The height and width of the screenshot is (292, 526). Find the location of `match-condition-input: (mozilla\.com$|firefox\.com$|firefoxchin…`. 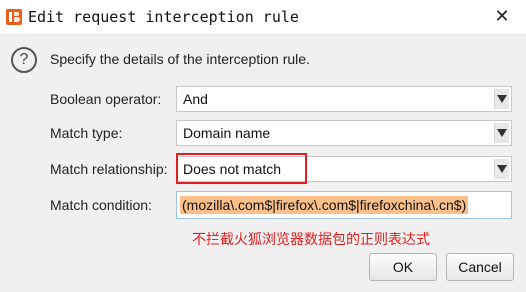

match-condition-input: (mozilla\.com$|firefox\.com$|firefoxchin… is located at coordinates (344, 205).